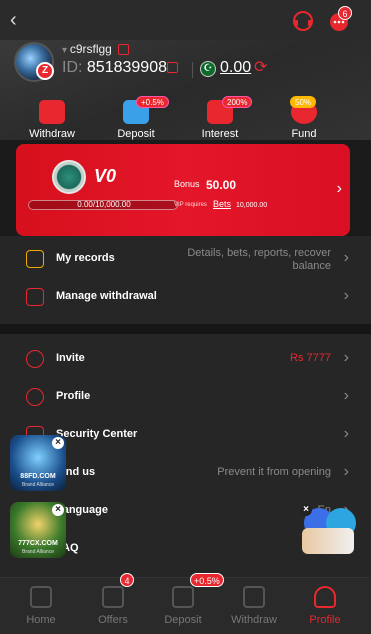 The width and height of the screenshot is (371, 634). Describe the element at coordinates (304, 134) in the screenshot. I see `quick-fund-label: Fund` at that location.